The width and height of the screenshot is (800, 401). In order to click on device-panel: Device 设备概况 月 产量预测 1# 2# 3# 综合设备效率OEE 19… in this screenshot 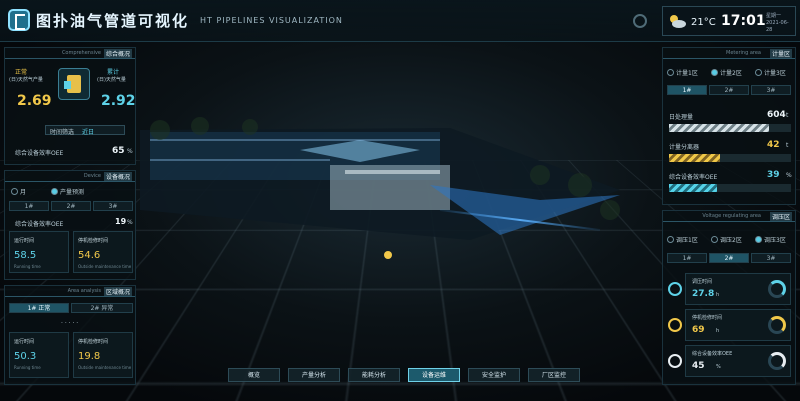, I will do `click(70, 225)`.